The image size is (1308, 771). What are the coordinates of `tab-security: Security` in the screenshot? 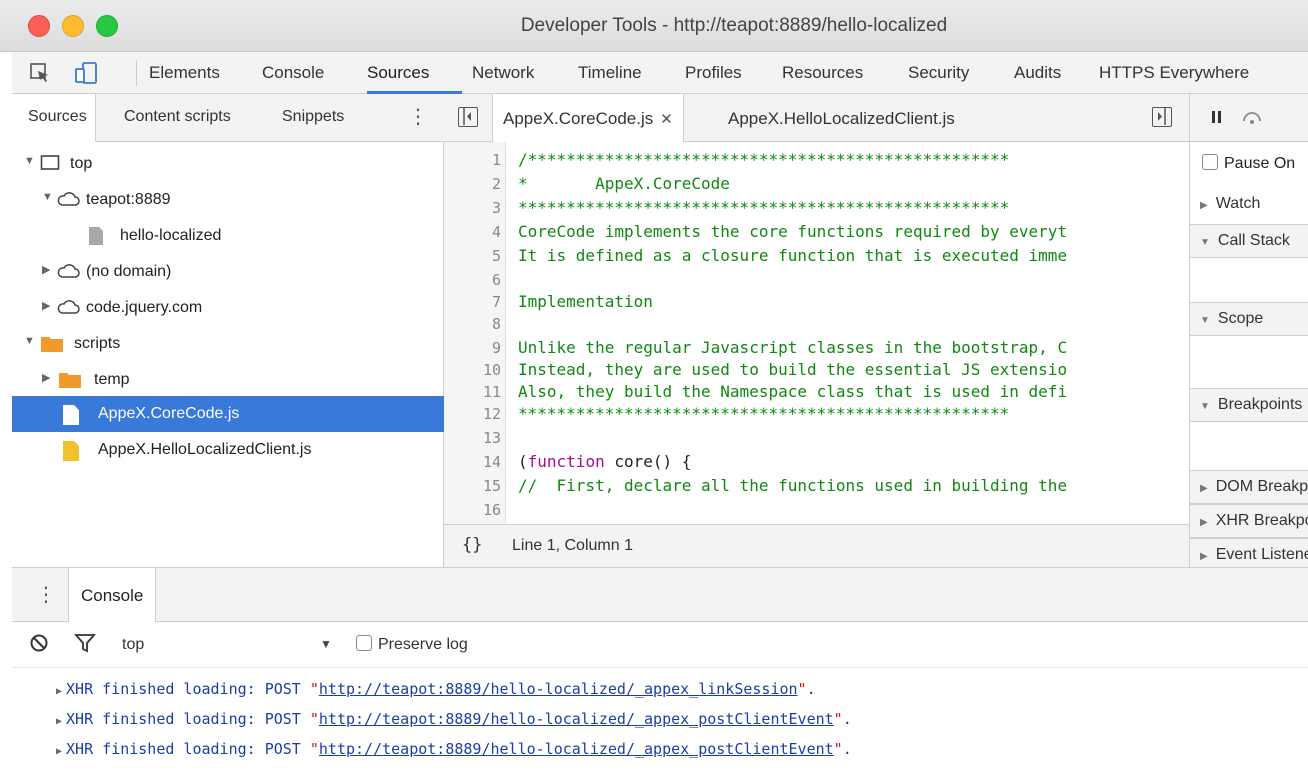 It's located at (938, 73).